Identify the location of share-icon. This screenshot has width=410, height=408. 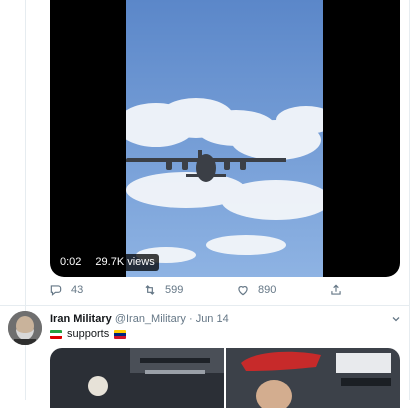
(336, 289).